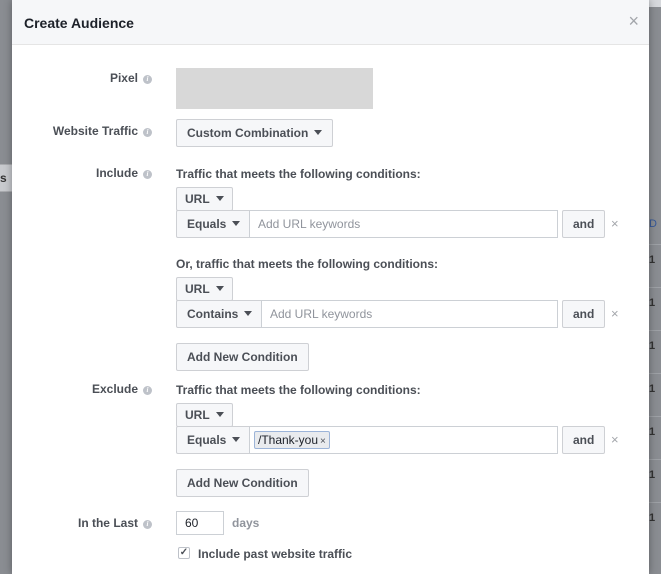 The image size is (661, 574). I want to click on exclude-label: Exclude i, so click(82, 389).